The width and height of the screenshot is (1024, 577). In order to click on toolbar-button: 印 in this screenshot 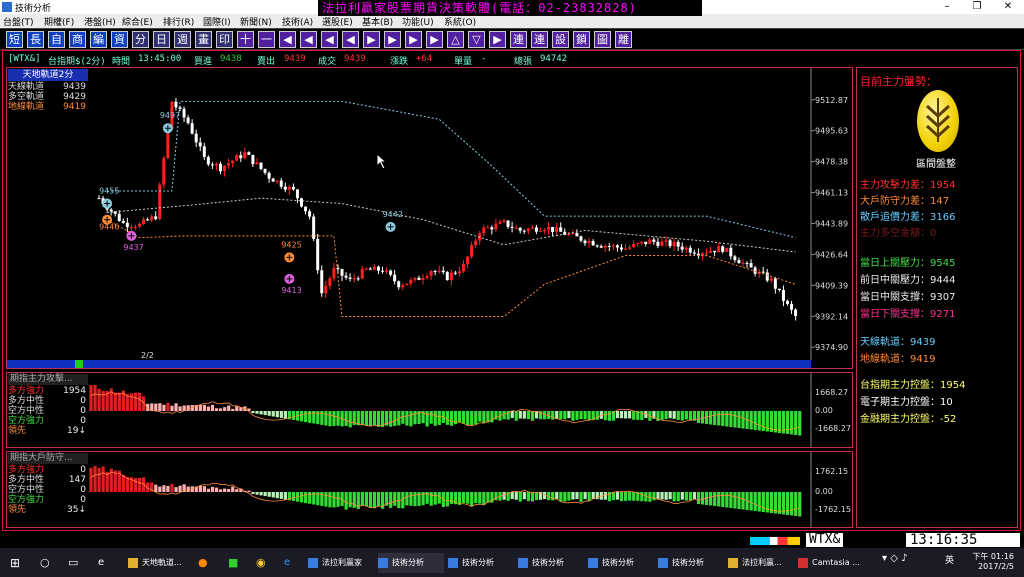, I will do `click(224, 39)`.